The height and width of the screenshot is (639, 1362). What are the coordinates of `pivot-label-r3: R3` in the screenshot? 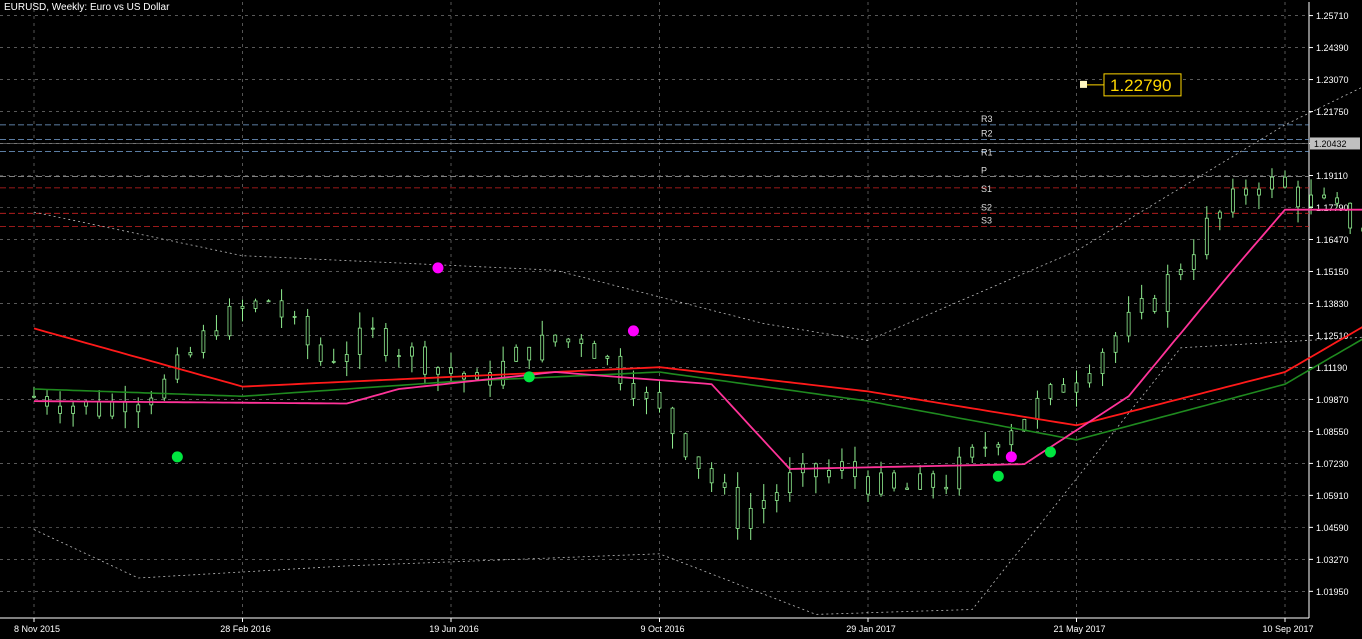 It's located at (987, 119).